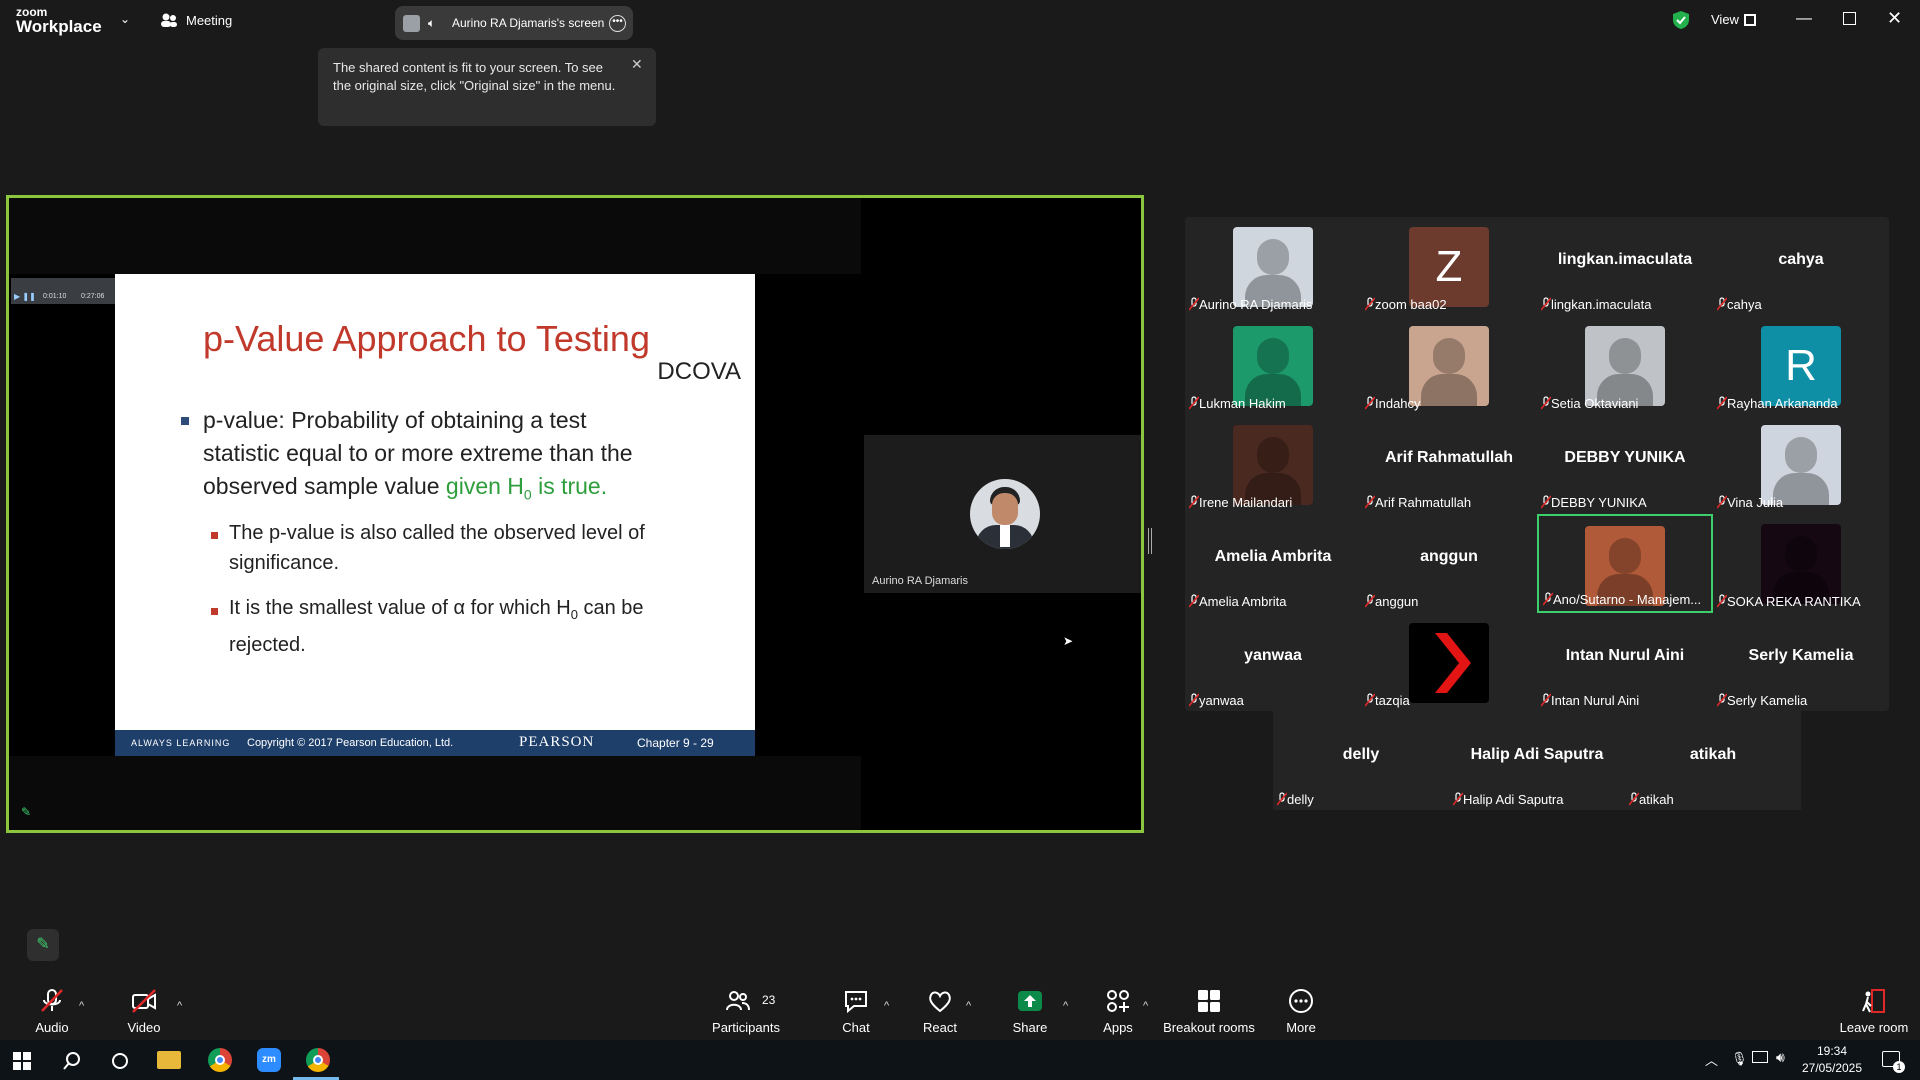  I want to click on file-explorer-icon, so click(169, 1060).